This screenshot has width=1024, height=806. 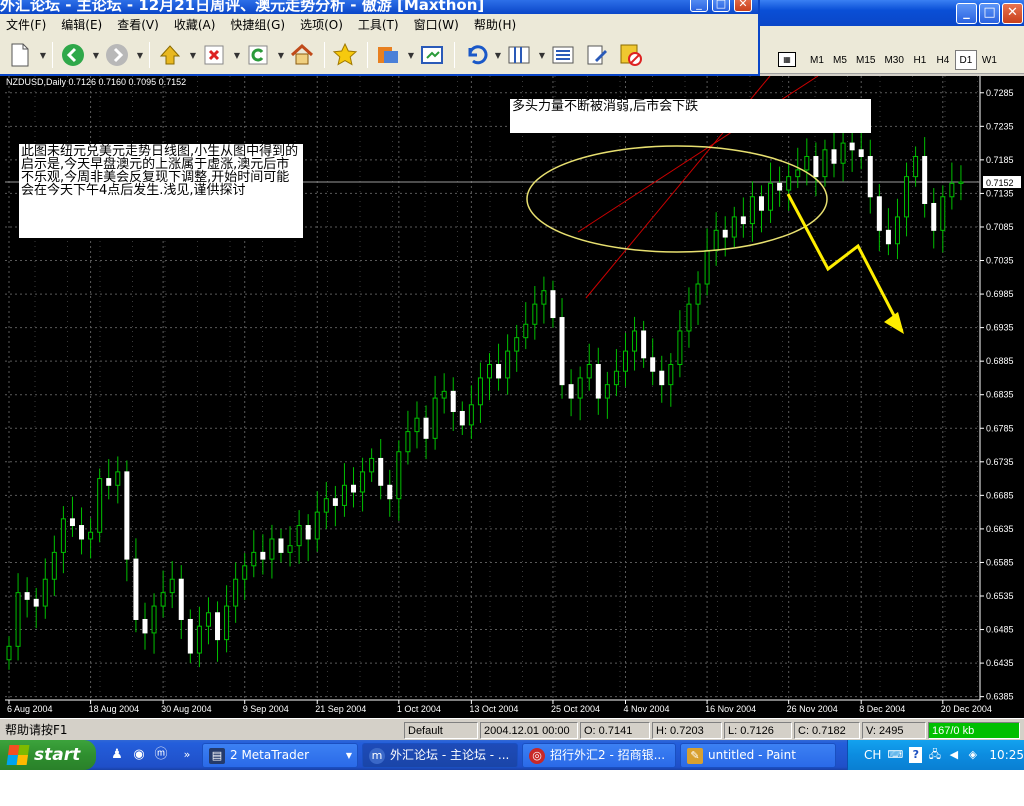 I want to click on minimize-button: _, so click(x=966, y=13).